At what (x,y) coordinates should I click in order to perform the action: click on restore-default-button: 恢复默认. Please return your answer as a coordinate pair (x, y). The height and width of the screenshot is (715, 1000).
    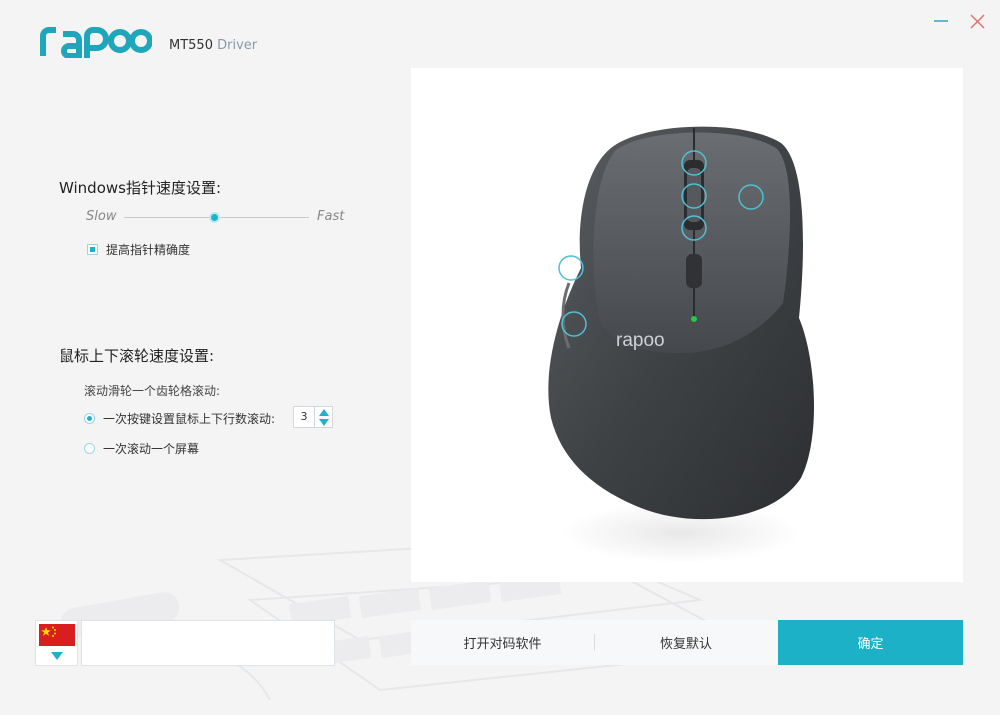
    Looking at the image, I should click on (686, 642).